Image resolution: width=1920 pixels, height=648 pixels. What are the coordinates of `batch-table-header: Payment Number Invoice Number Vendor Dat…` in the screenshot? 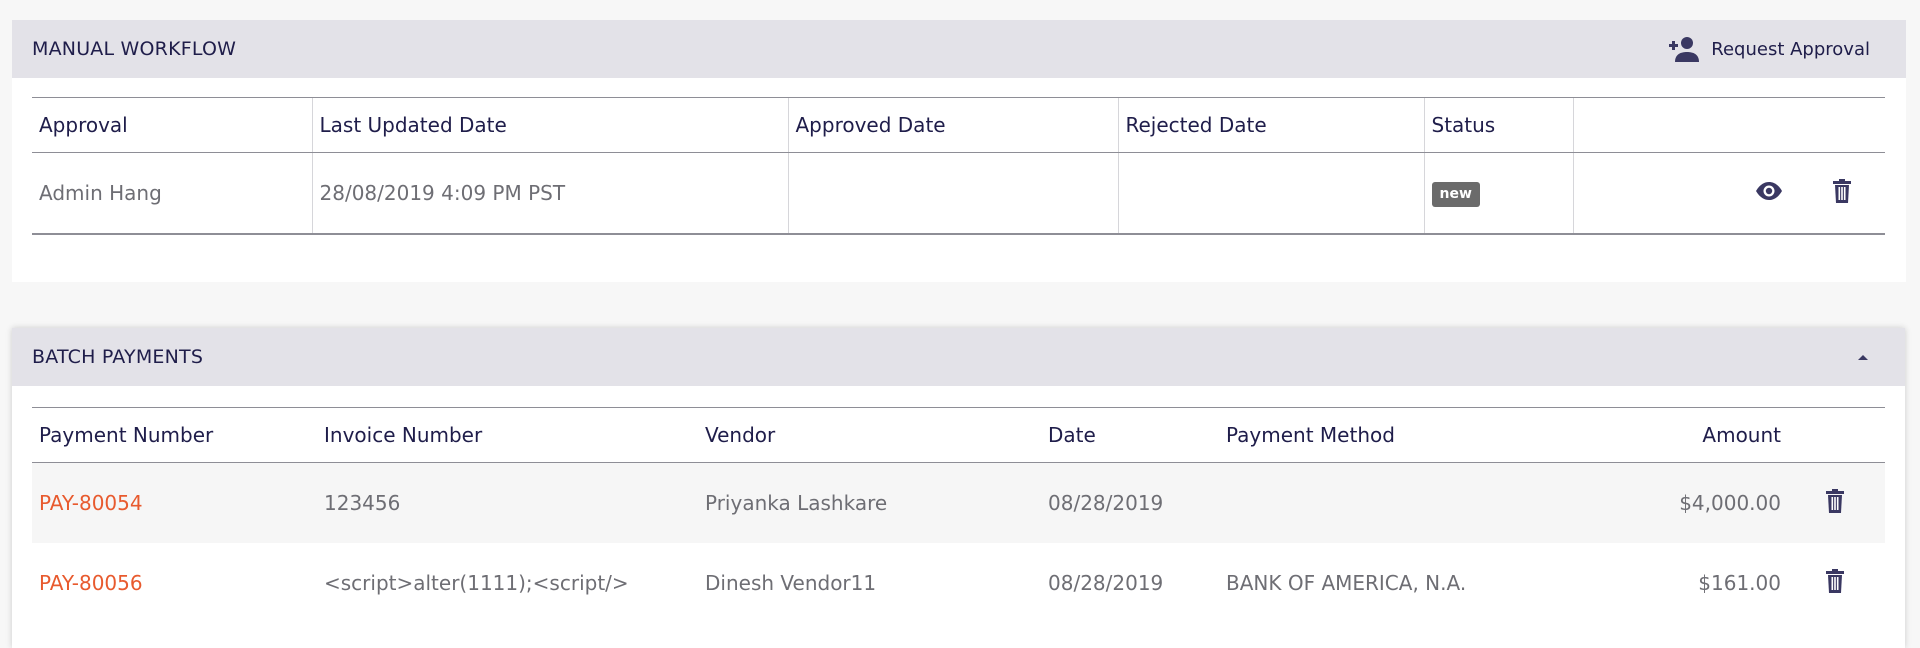 It's located at (958, 435).